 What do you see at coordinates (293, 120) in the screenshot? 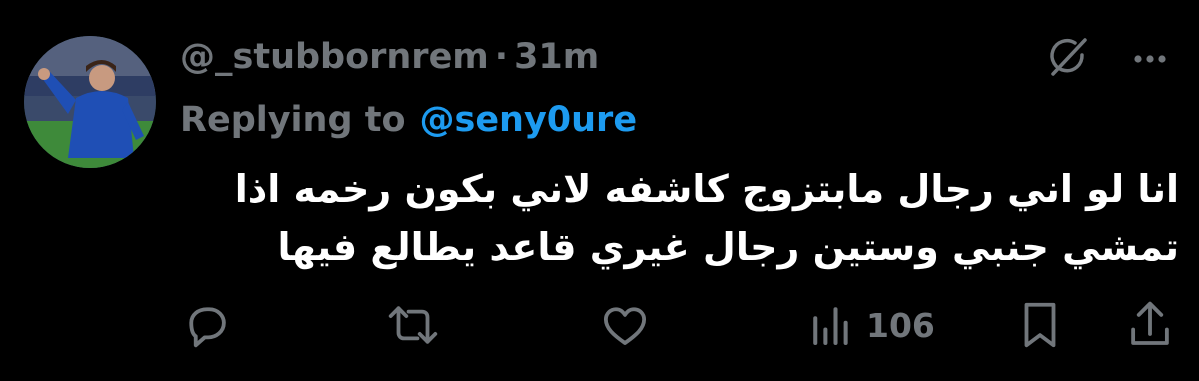
I see `replying-label: Replying to` at bounding box center [293, 120].